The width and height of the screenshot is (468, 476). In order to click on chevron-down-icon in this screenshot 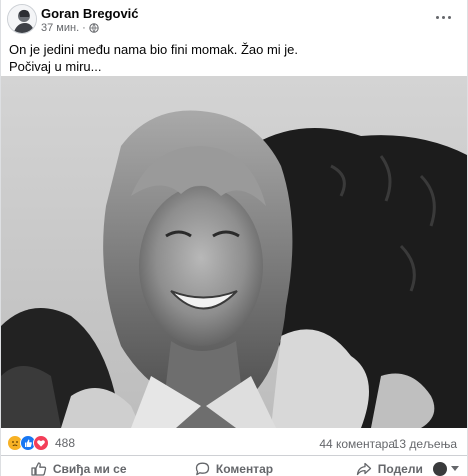, I will do `click(455, 468)`.